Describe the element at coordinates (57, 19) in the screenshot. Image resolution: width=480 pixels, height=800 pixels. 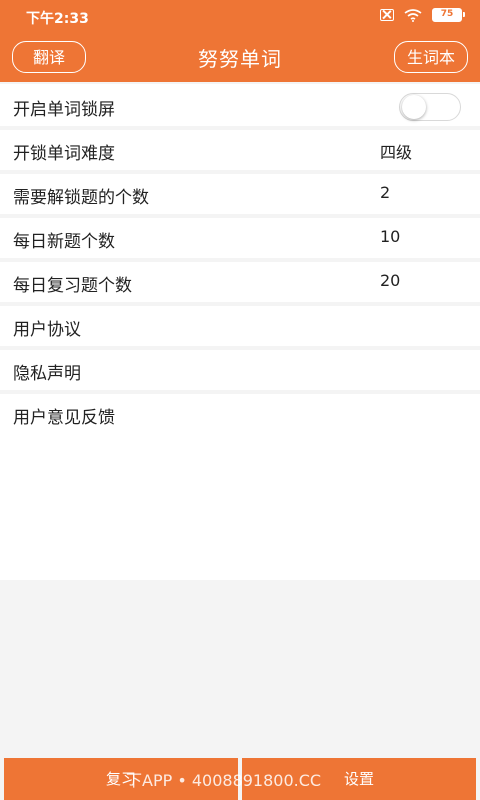
I see `status-time: 下午2:33` at that location.